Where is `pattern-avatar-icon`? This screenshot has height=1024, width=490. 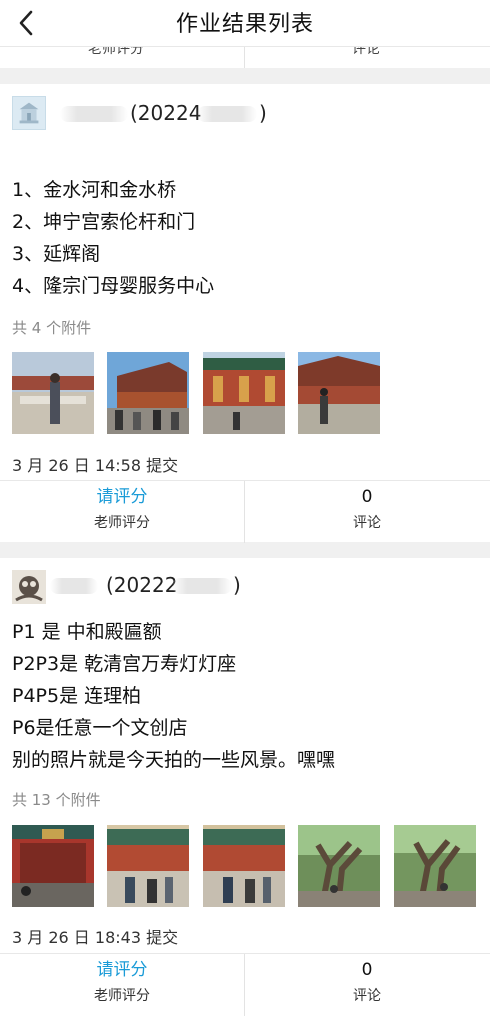
pattern-avatar-icon is located at coordinates (29, 587).